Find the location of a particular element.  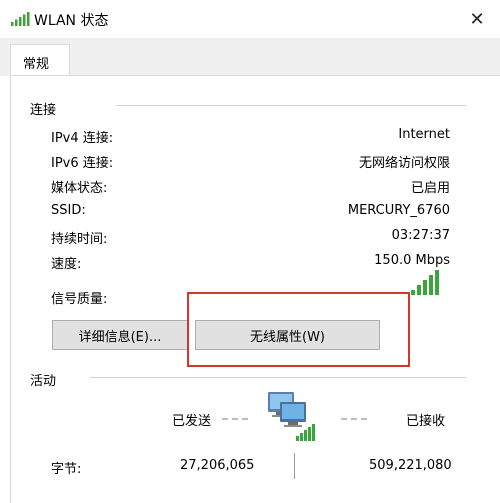

bytes-received-value: 509,221,080 is located at coordinates (410, 465).